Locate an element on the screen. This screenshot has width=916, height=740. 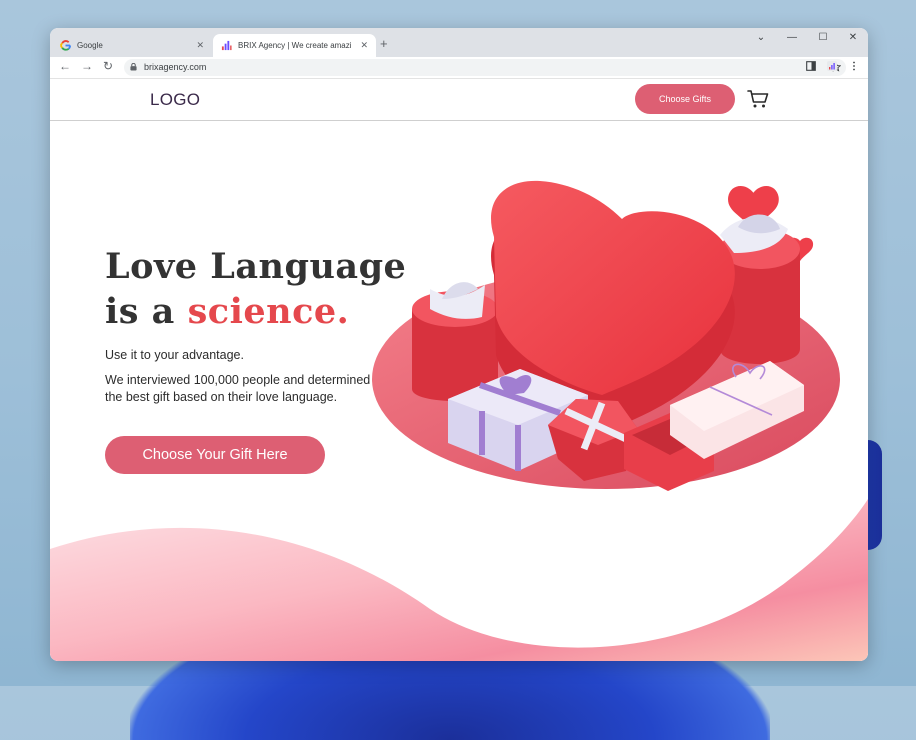
choose-gifts-button: Choose Gifts is located at coordinates (685, 99).